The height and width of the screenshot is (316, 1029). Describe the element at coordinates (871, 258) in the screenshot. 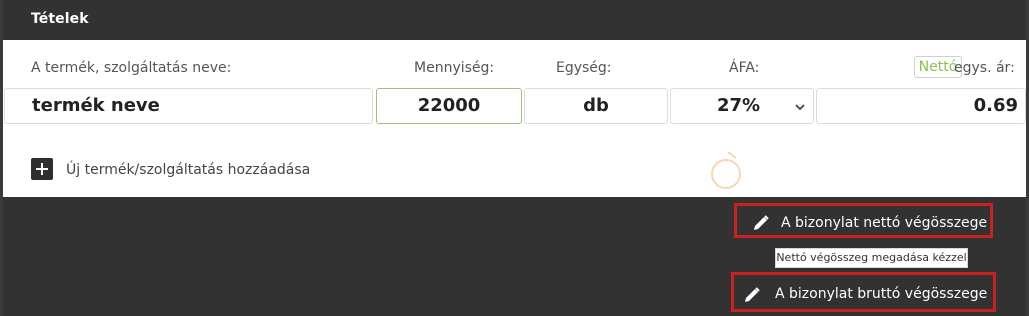

I see `tooltip: Nettó végösszeg megadása kézzel` at that location.